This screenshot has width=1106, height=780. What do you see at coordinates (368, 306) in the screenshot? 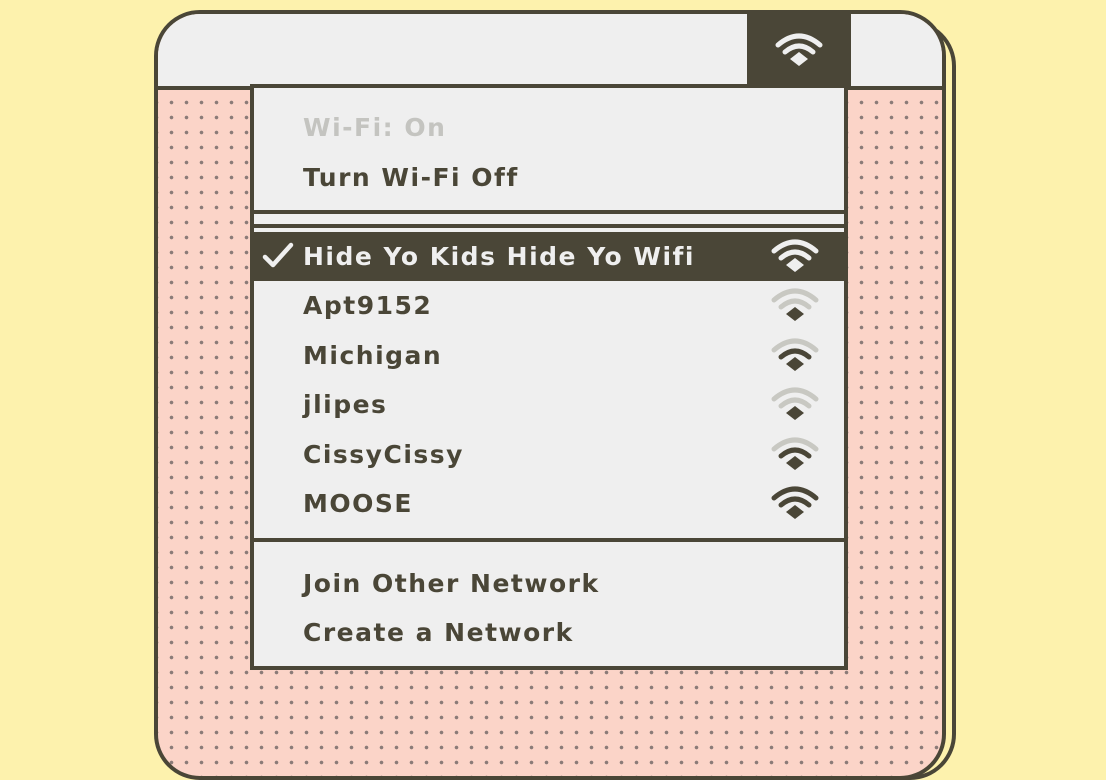
I see `network-name: Apt9152` at bounding box center [368, 306].